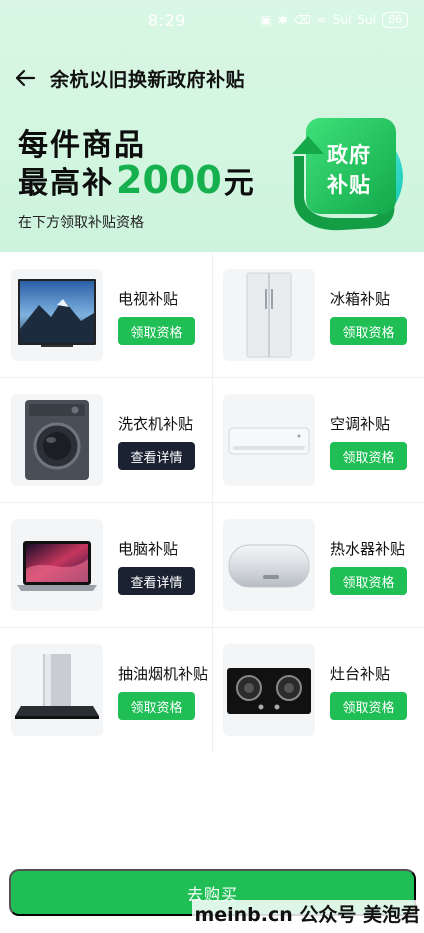 The image size is (424, 933). What do you see at coordinates (302, 20) in the screenshot?
I see `mute-icon: ⌫` at bounding box center [302, 20].